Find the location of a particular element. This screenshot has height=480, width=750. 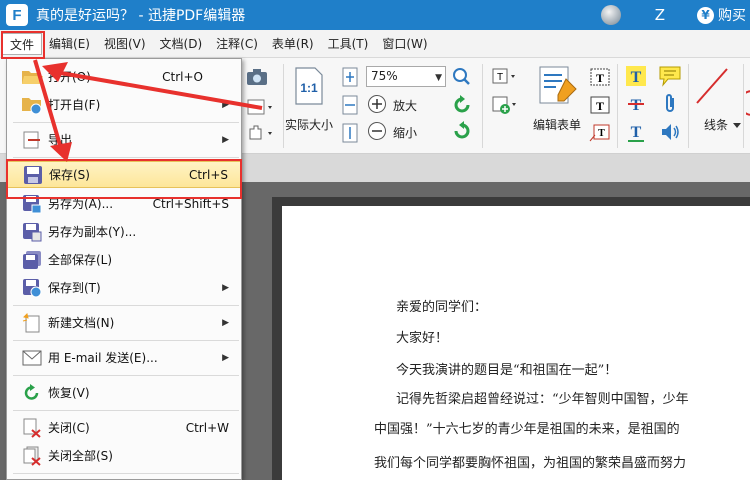

menu-tools: 工具(T) is located at coordinates (348, 44).